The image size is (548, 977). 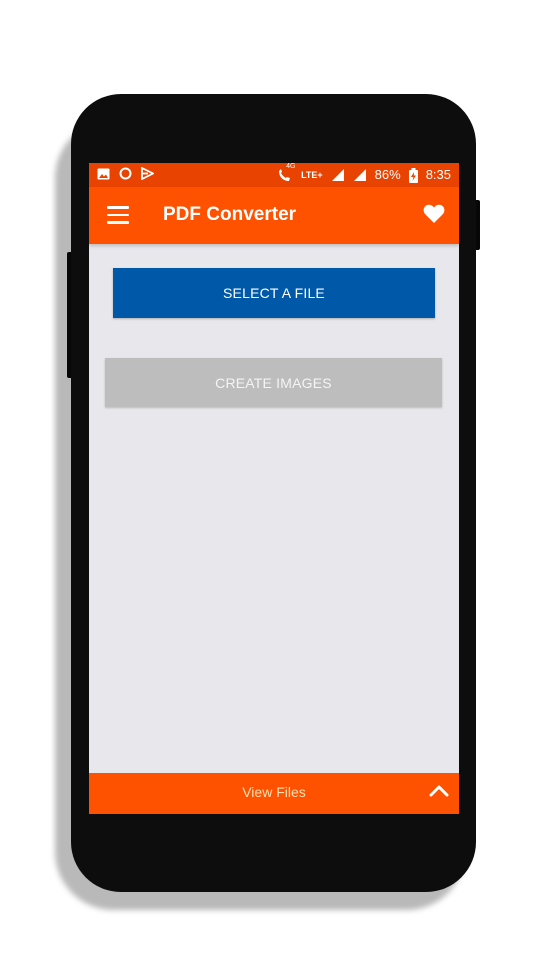 I want to click on app-bar: PDF Converter, so click(x=274, y=215).